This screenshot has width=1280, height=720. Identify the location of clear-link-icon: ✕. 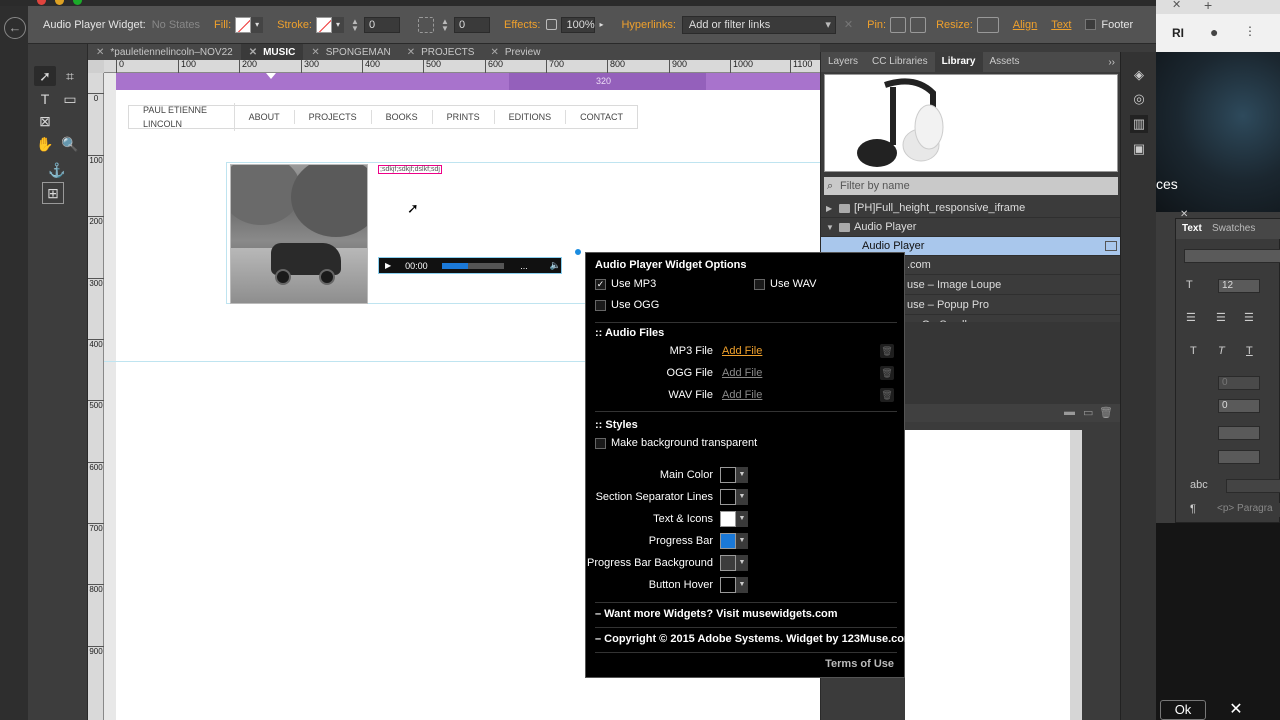
(848, 24).